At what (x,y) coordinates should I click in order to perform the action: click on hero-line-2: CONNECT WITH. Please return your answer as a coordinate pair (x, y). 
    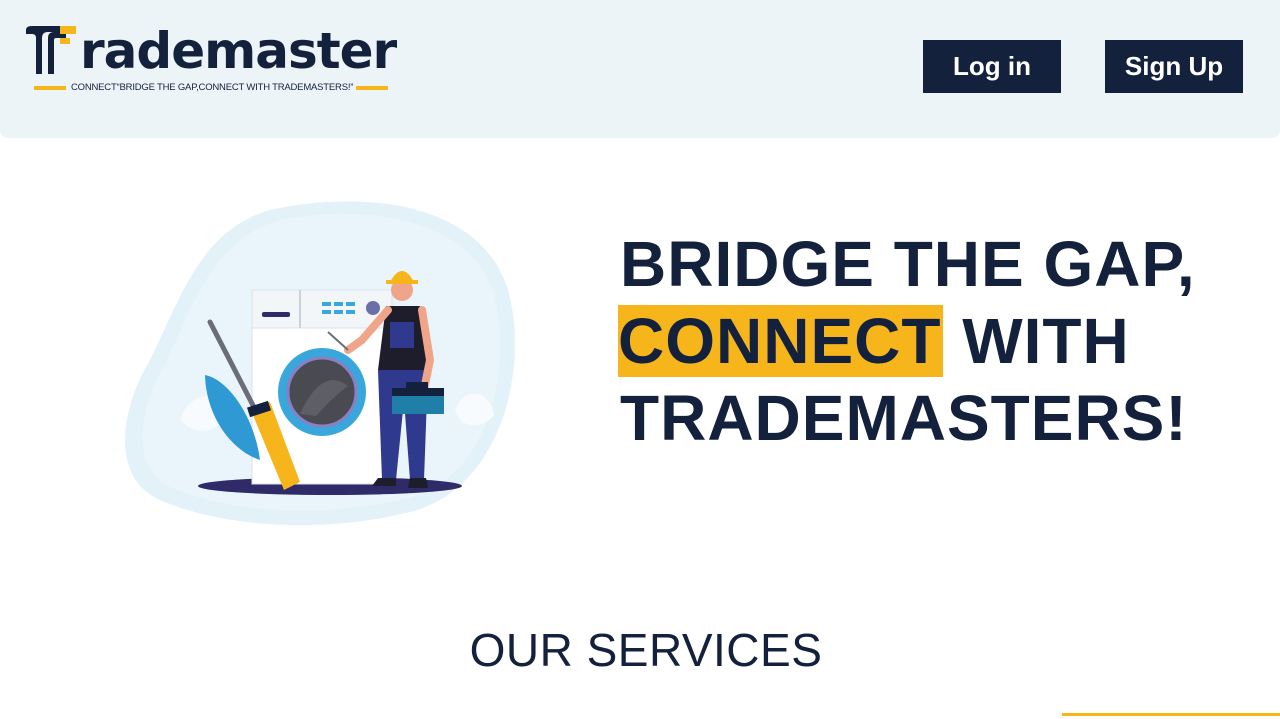
    Looking at the image, I should click on (939, 341).